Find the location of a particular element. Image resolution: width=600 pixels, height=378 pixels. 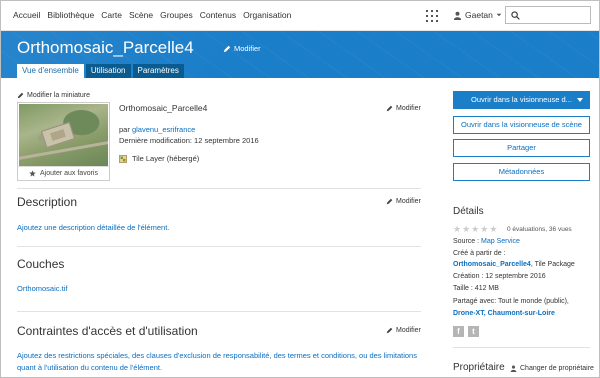

search-input is located at coordinates (548, 15).